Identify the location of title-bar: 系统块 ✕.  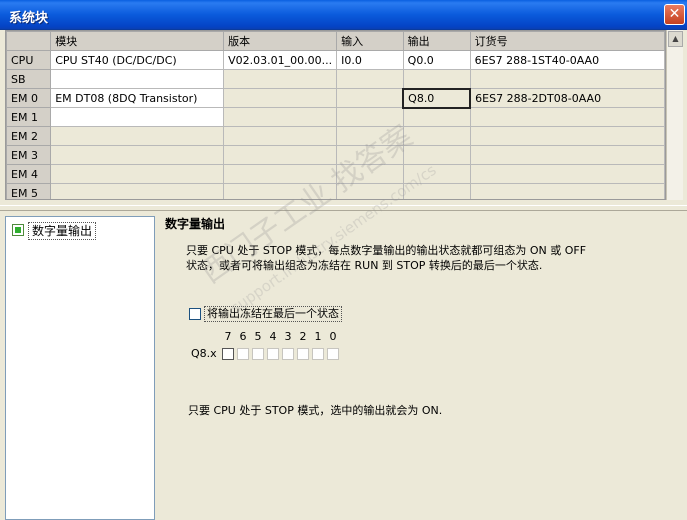
(343, 15).